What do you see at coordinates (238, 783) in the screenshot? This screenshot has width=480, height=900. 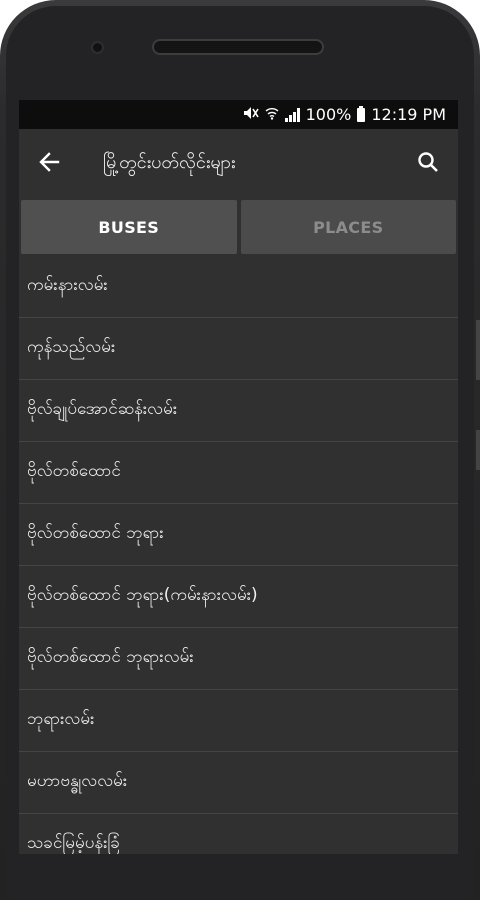 I see `list-item: မဟာဗန္ဓုလလမ်း` at bounding box center [238, 783].